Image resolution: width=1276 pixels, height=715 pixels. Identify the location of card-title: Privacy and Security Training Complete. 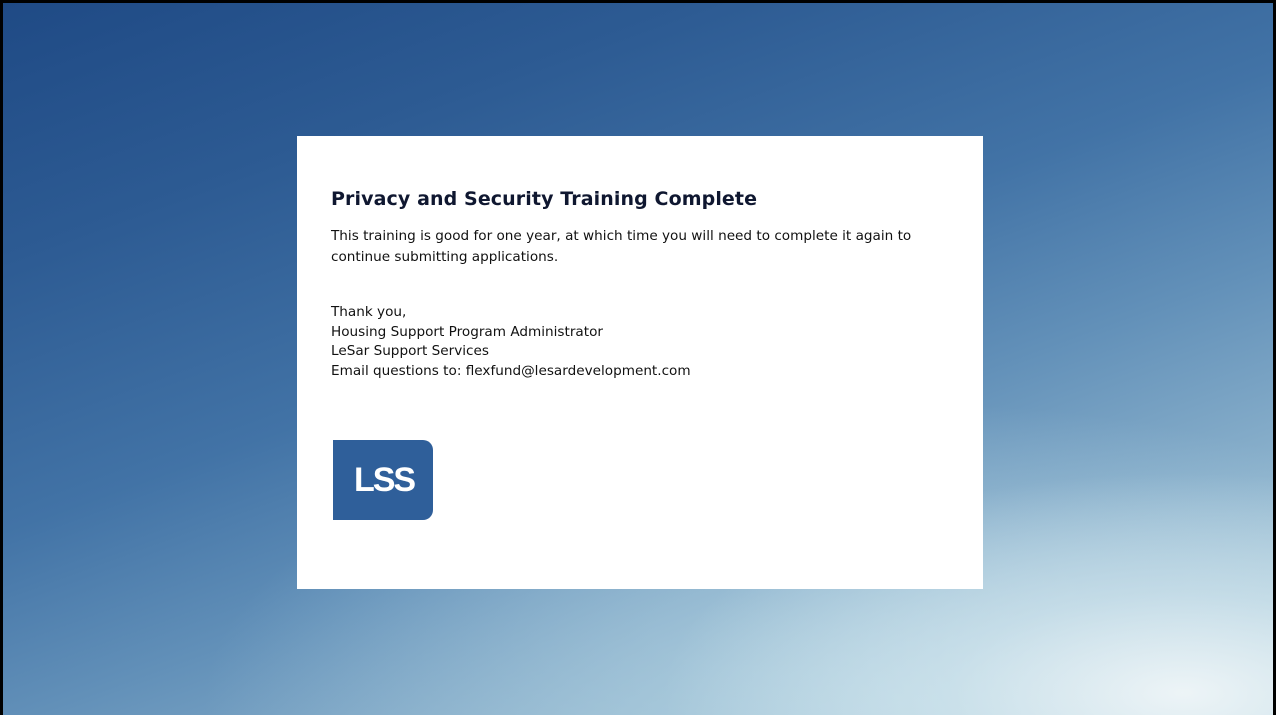
(544, 199).